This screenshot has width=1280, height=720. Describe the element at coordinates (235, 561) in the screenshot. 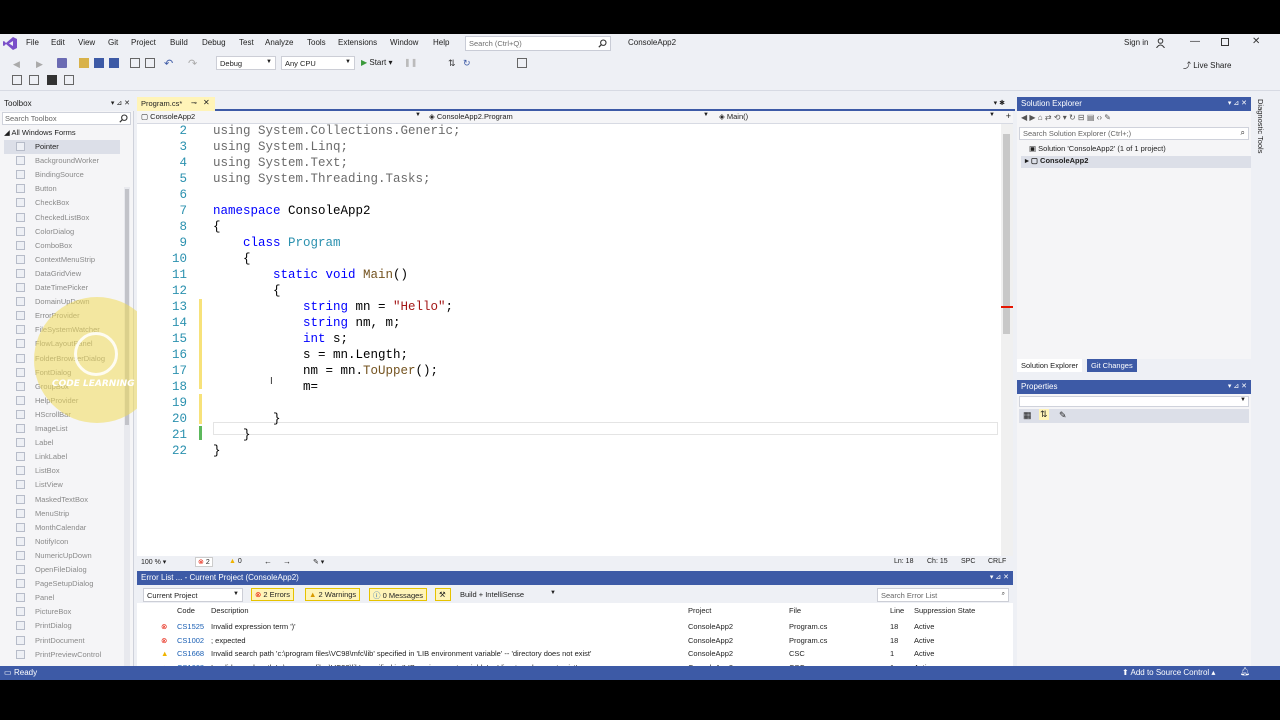

I see `warning-count-badge: ▲ 0` at that location.